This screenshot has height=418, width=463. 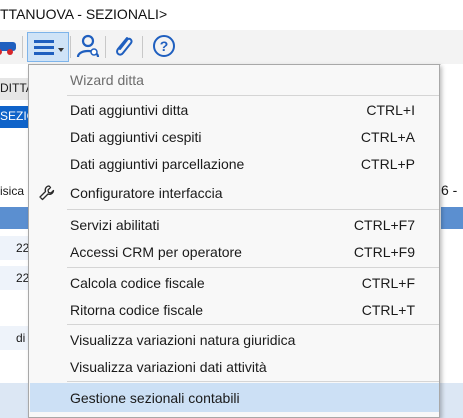 I want to click on menu-item-variazioni-natura-giuridica: Visualizza variazioni natura giuridica, so click(x=234, y=339).